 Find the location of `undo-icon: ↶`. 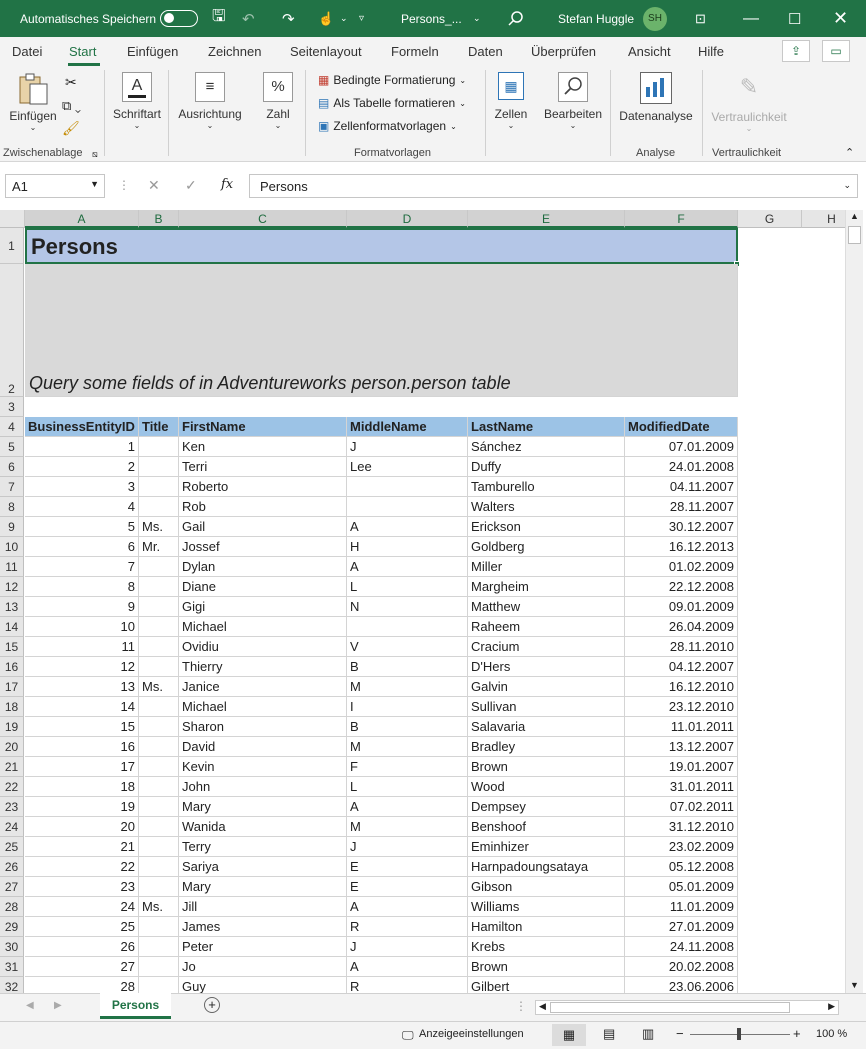

undo-icon: ↶ is located at coordinates (248, 18).